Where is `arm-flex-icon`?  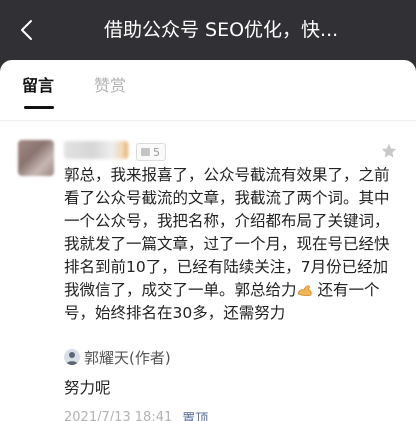 arm-flex-icon is located at coordinates (304, 291).